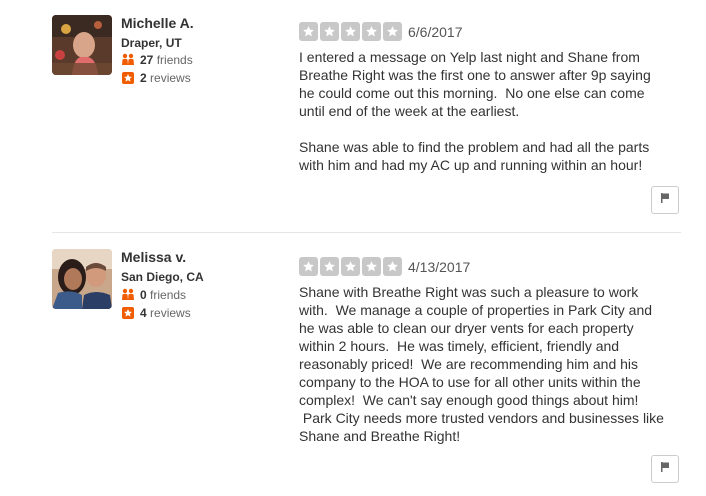  I want to click on reviews-count: 2 reviews, so click(156, 78).